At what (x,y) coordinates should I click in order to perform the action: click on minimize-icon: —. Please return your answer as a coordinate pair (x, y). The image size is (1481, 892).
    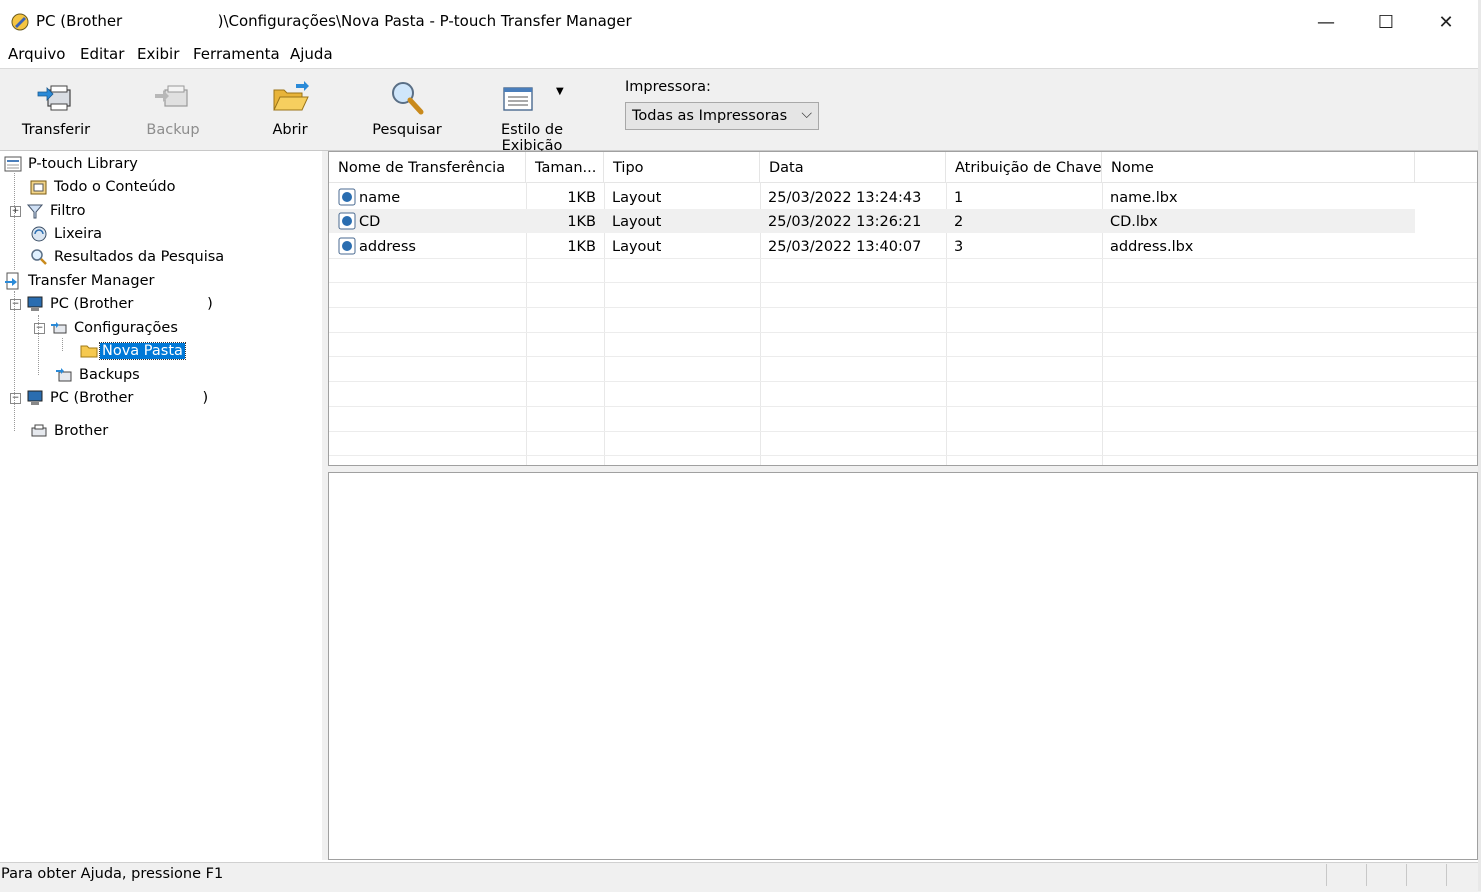
    Looking at the image, I should click on (1326, 22).